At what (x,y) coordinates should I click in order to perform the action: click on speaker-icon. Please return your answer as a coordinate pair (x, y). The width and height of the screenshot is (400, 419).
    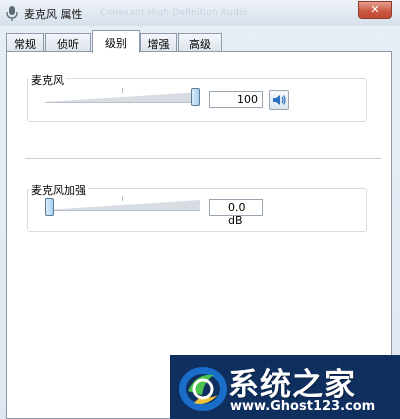
    Looking at the image, I should click on (279, 100).